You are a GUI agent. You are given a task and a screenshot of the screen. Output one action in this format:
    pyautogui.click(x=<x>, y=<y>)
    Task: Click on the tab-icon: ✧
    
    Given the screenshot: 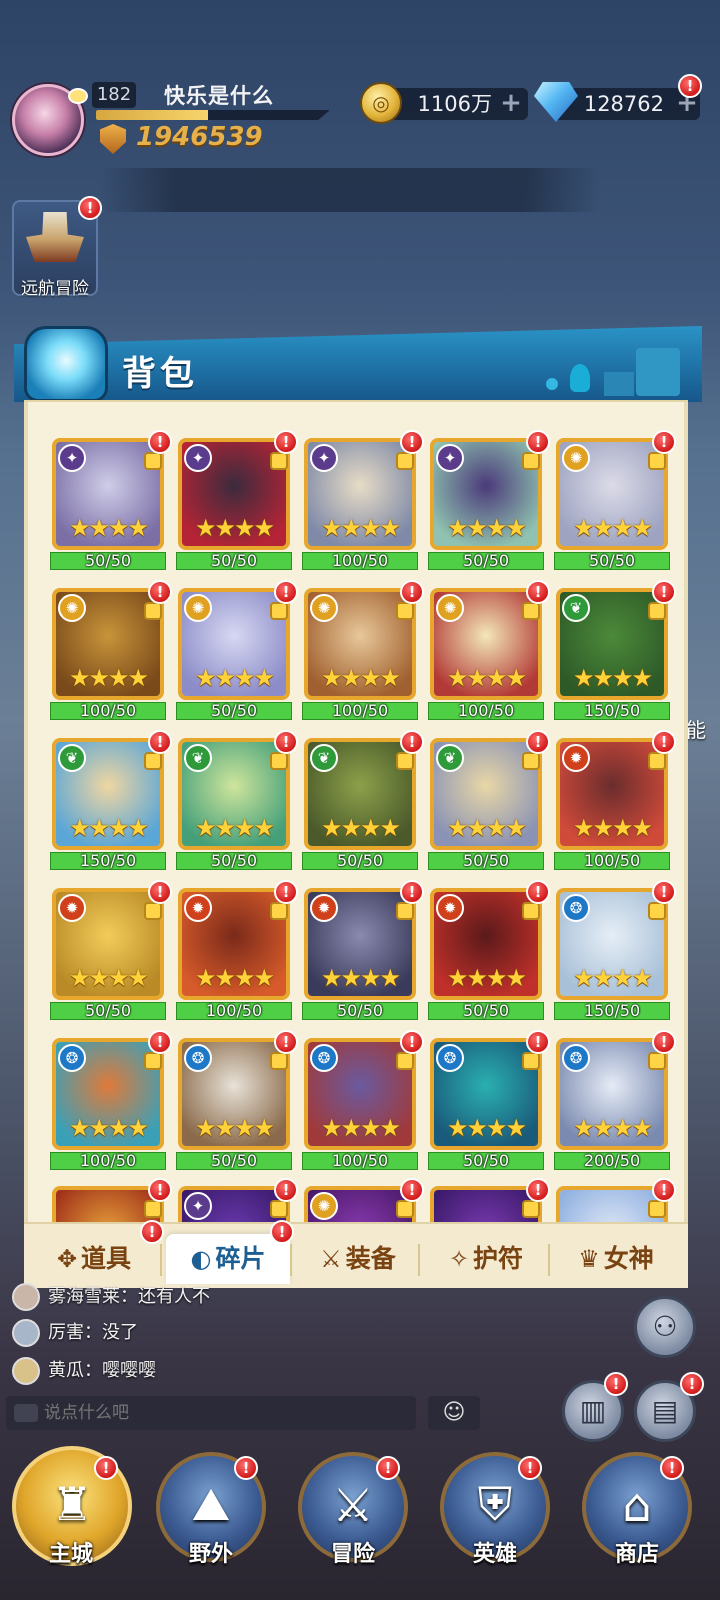 What is the action you would take?
    pyautogui.click(x=459, y=1259)
    